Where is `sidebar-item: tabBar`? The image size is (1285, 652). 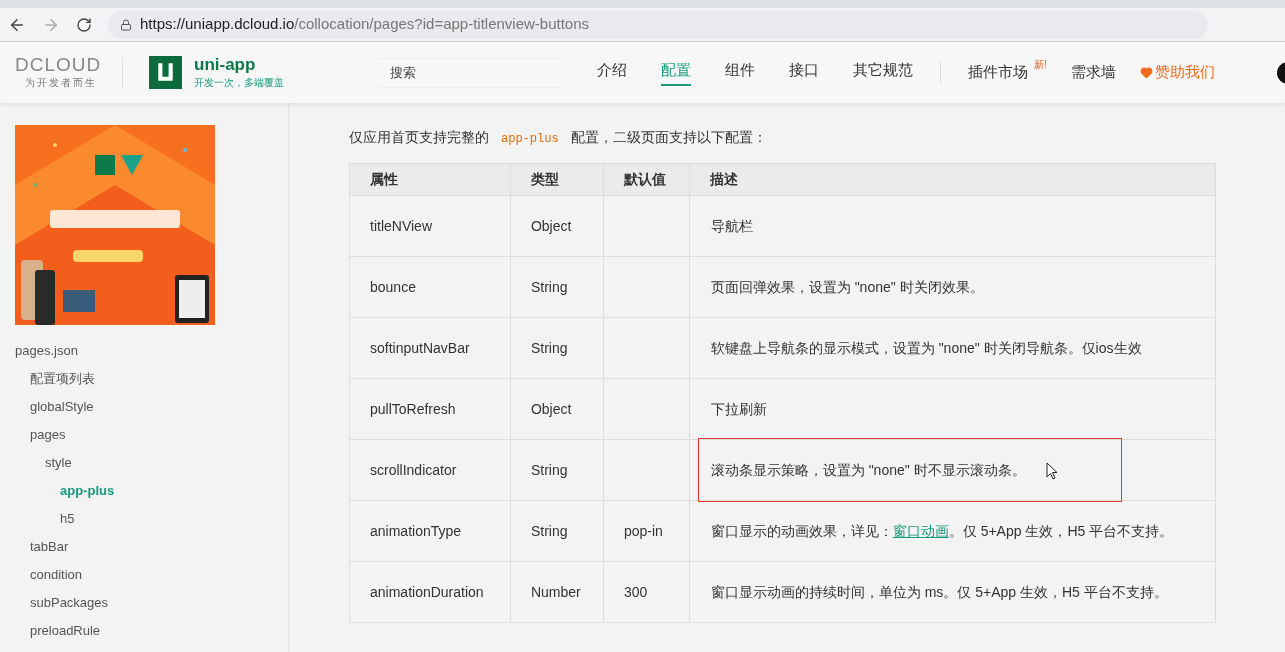 sidebar-item: tabBar is located at coordinates (144, 547).